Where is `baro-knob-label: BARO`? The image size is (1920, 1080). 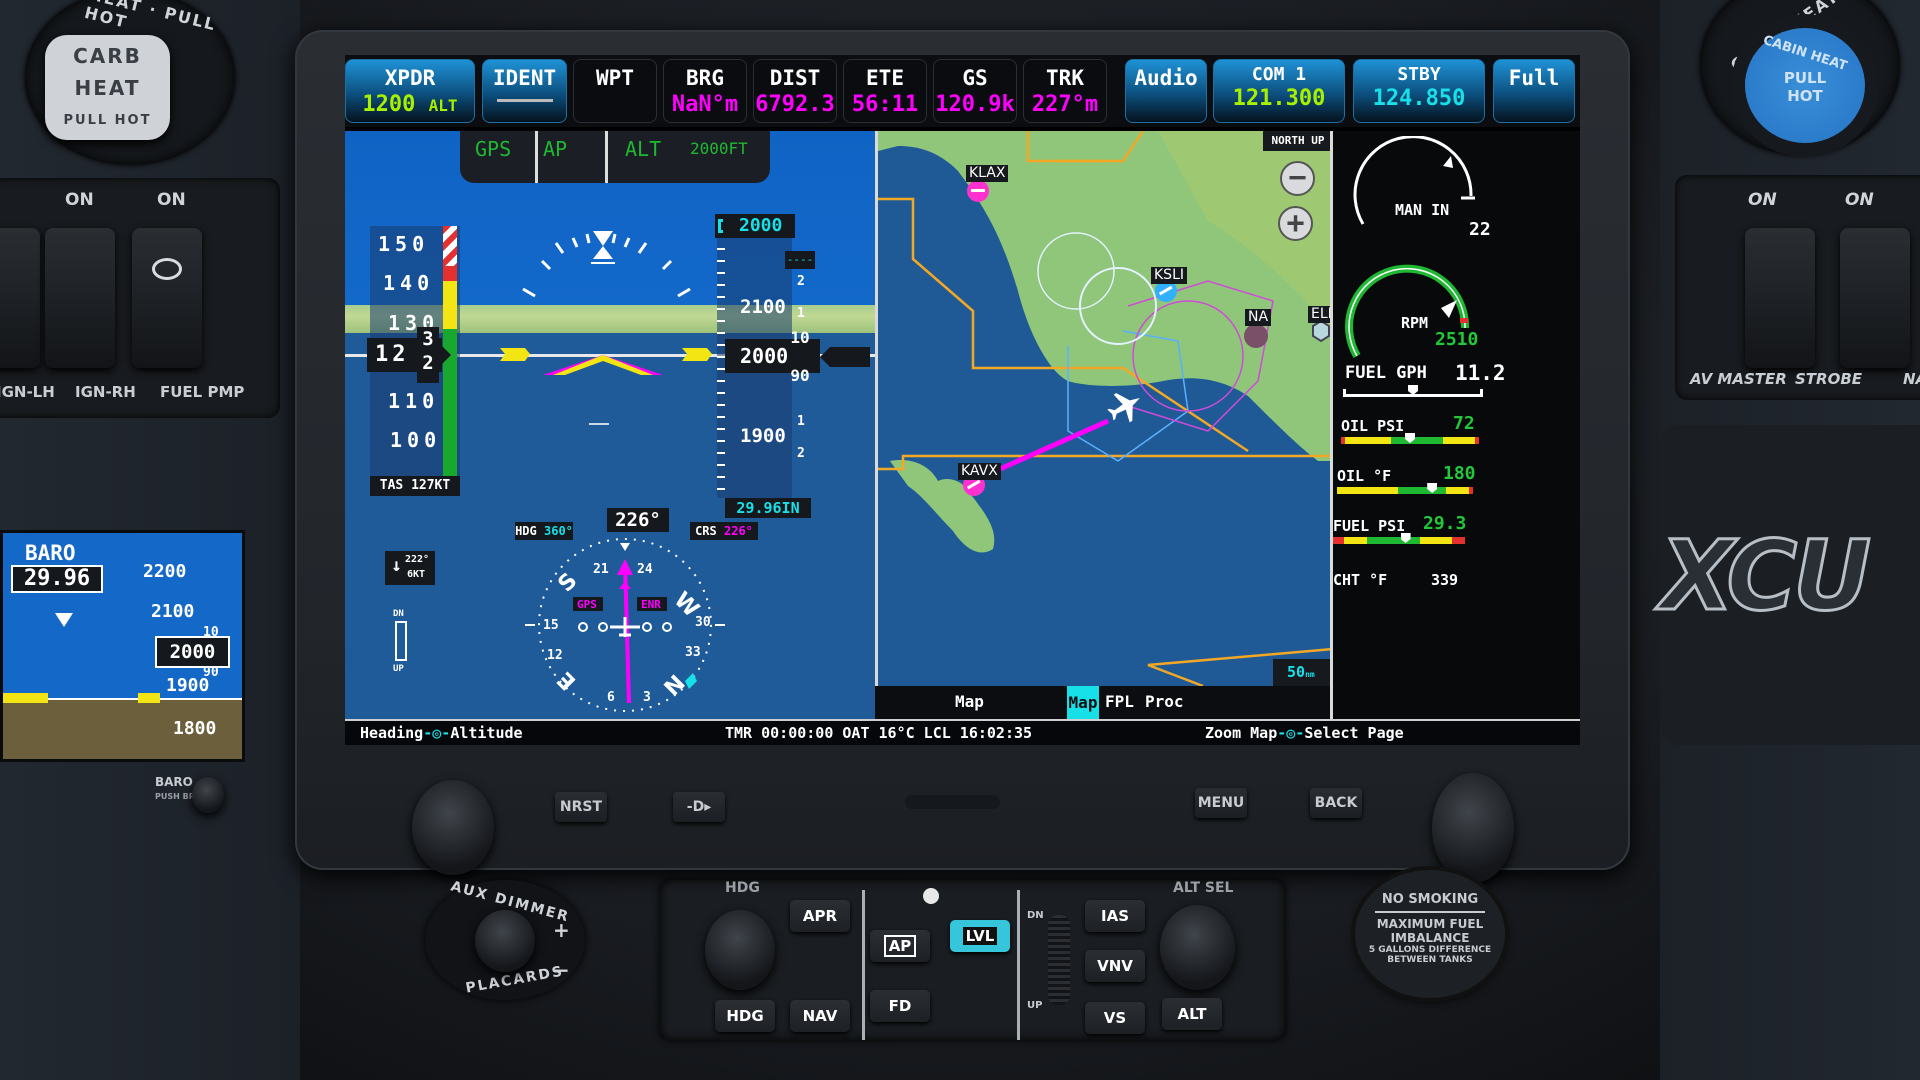 baro-knob-label: BARO is located at coordinates (174, 782).